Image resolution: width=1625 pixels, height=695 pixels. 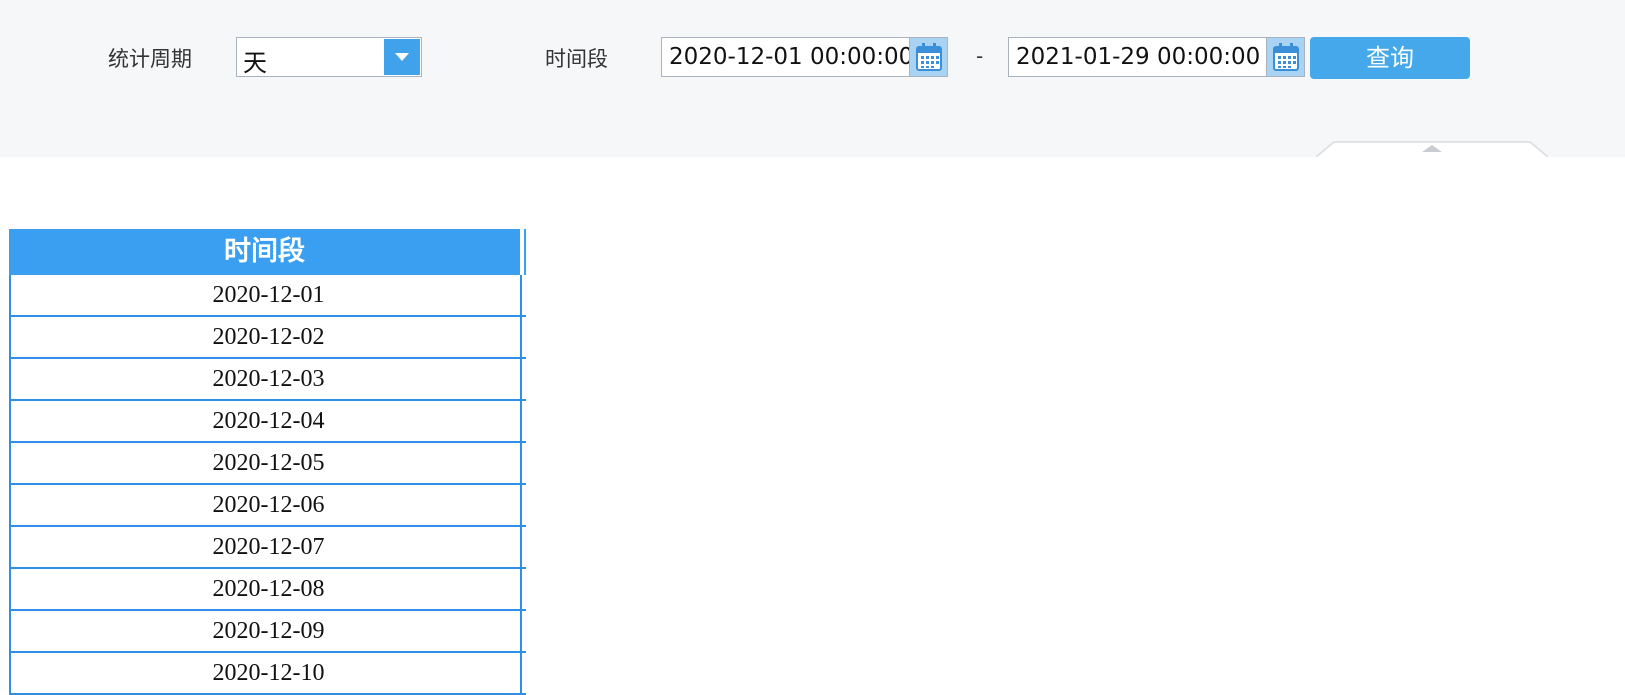 I want to click on table-row: 2020-12-03, so click(x=267, y=380).